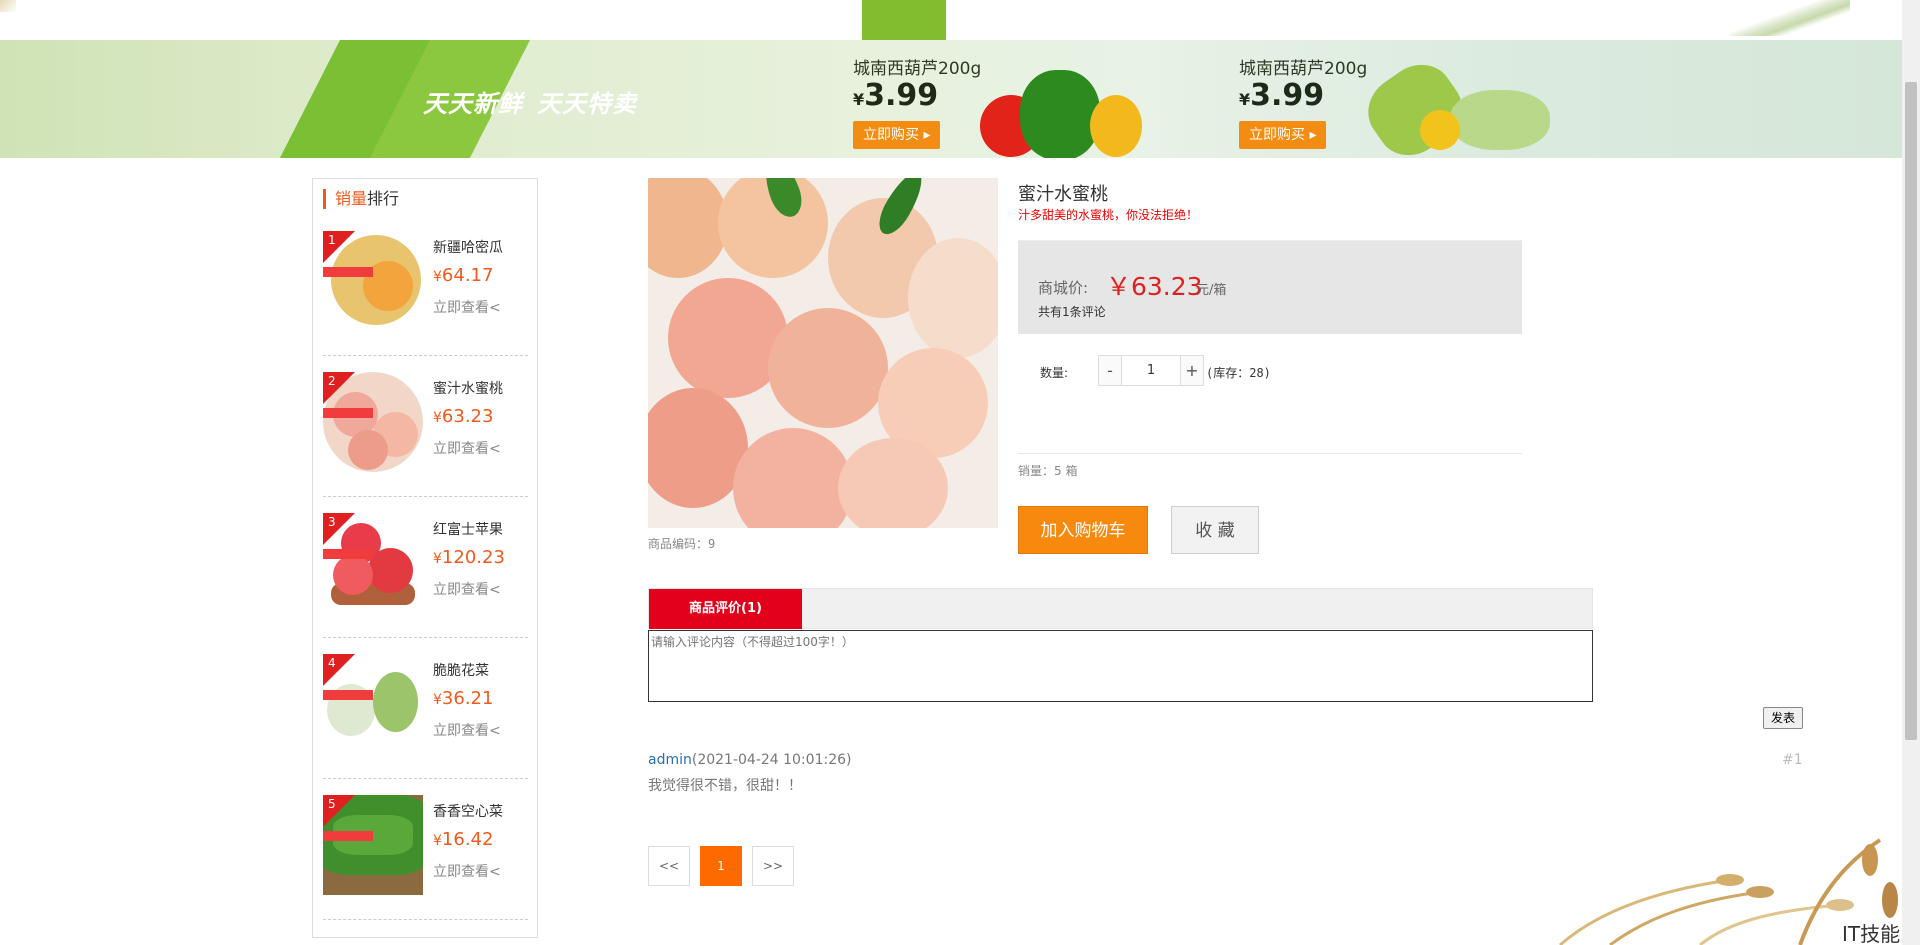 The height and width of the screenshot is (945, 1920). Describe the element at coordinates (1911, 411) in the screenshot. I see `scrollbar-thumb` at that location.